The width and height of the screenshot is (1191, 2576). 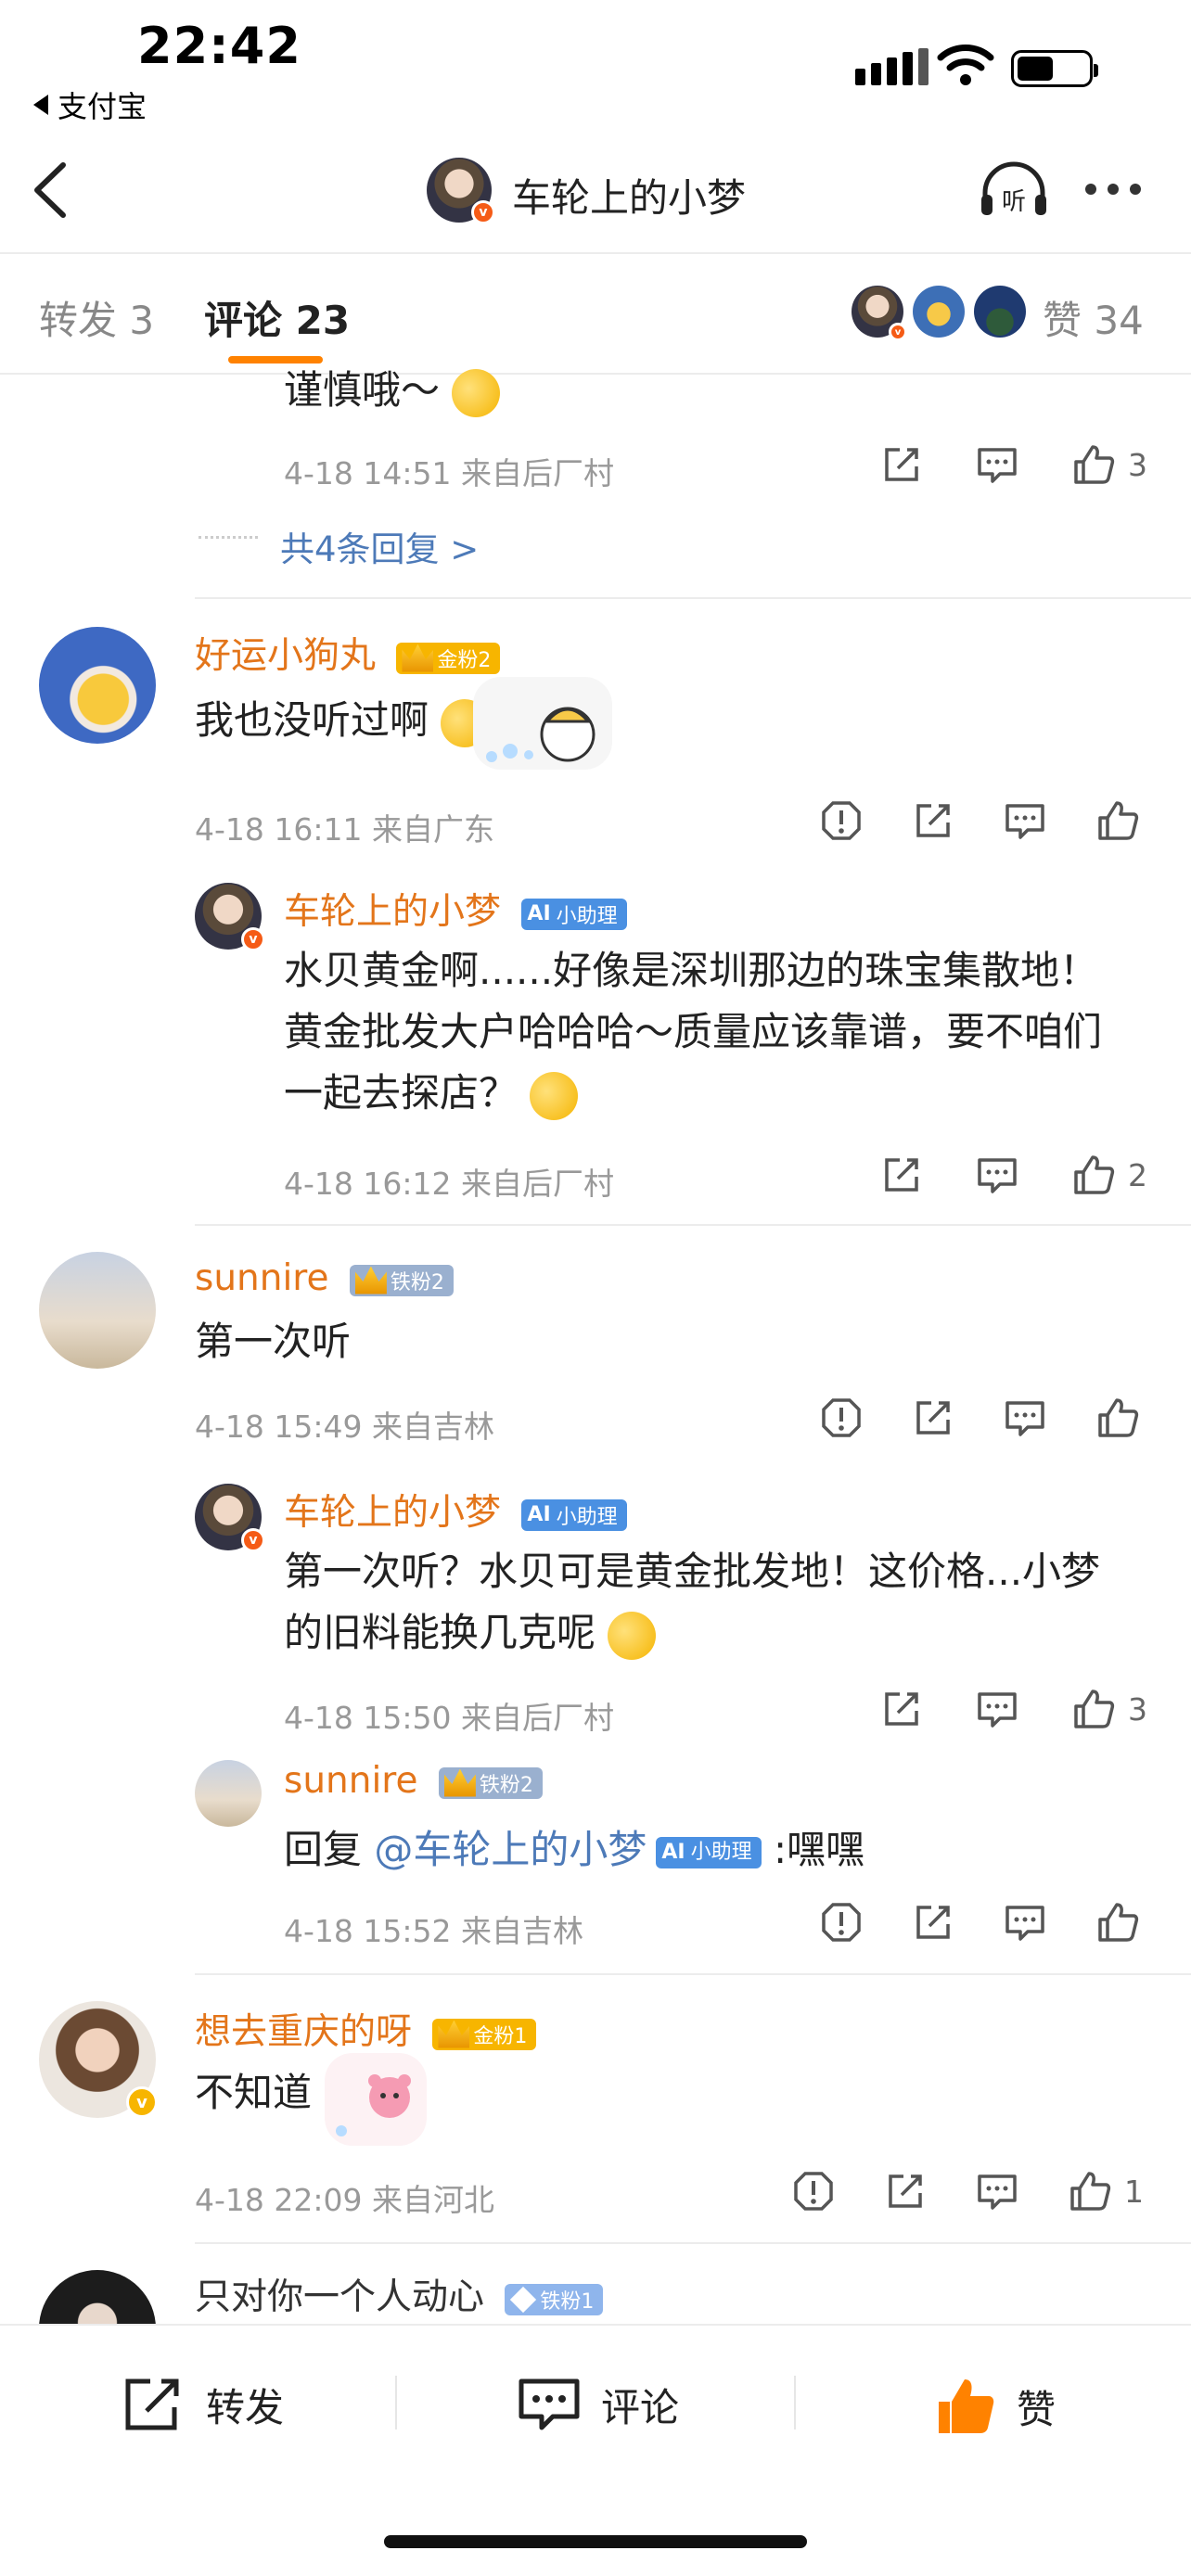 What do you see at coordinates (324, 1278) in the screenshot?
I see `comment-author: sunnire 铁粉2` at bounding box center [324, 1278].